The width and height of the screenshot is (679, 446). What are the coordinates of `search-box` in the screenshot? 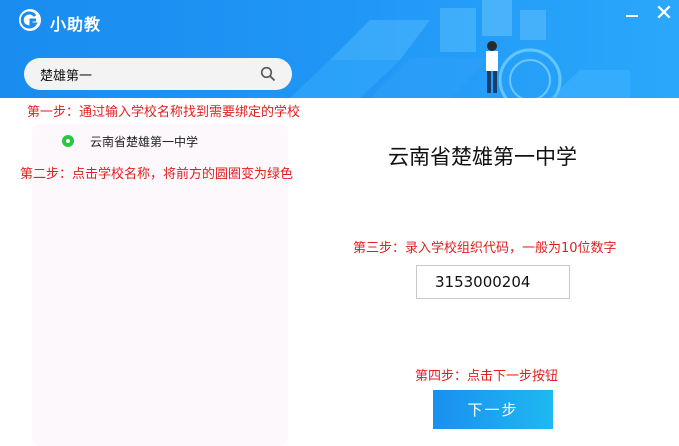 It's located at (158, 74).